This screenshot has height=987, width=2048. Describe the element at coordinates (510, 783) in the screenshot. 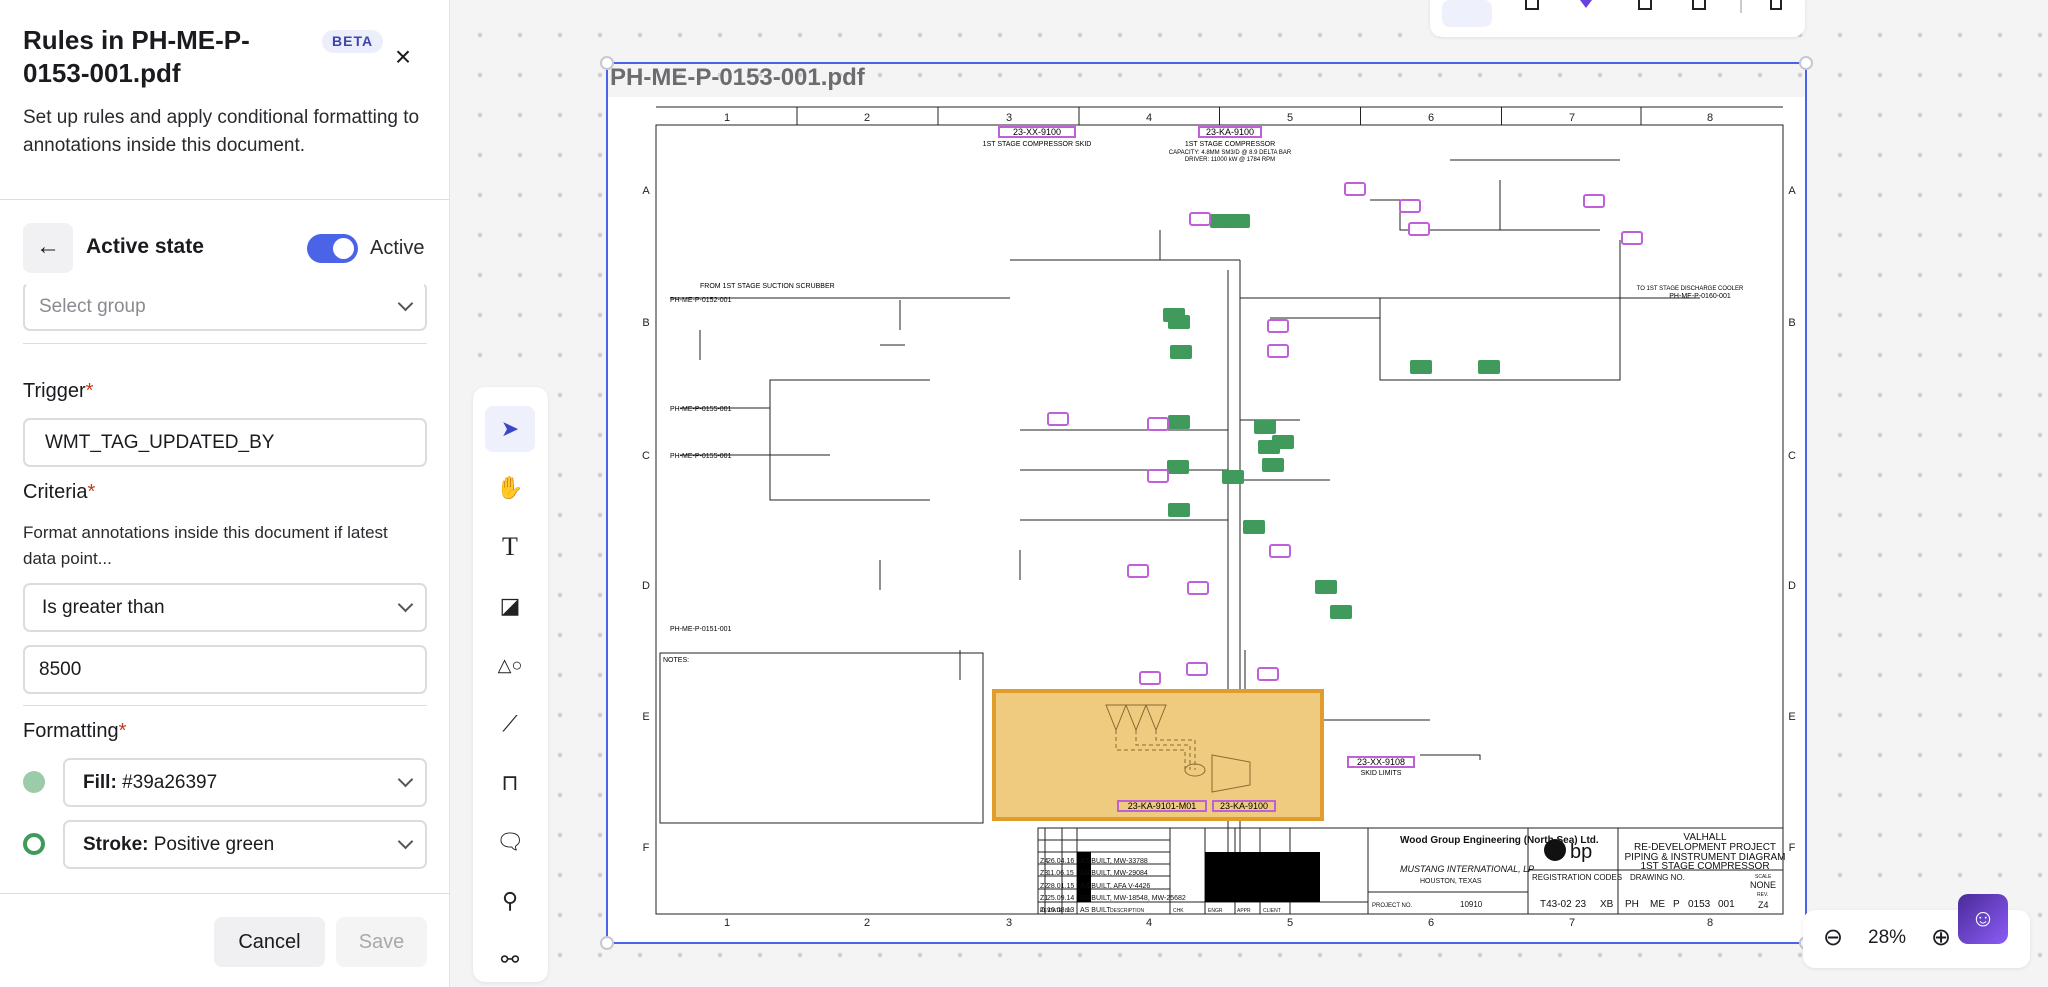

I see `polyline-icon: ⊓` at that location.